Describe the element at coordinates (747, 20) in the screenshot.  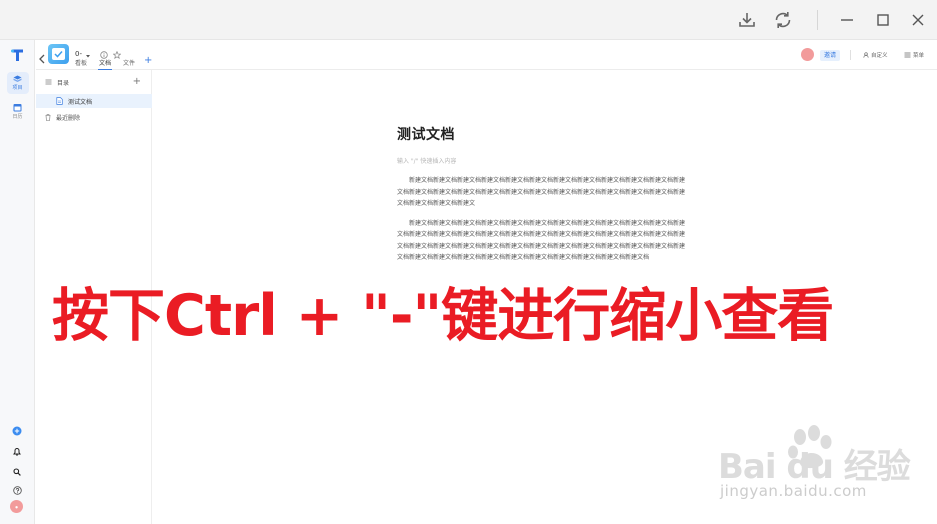
I see `download-icon` at that location.